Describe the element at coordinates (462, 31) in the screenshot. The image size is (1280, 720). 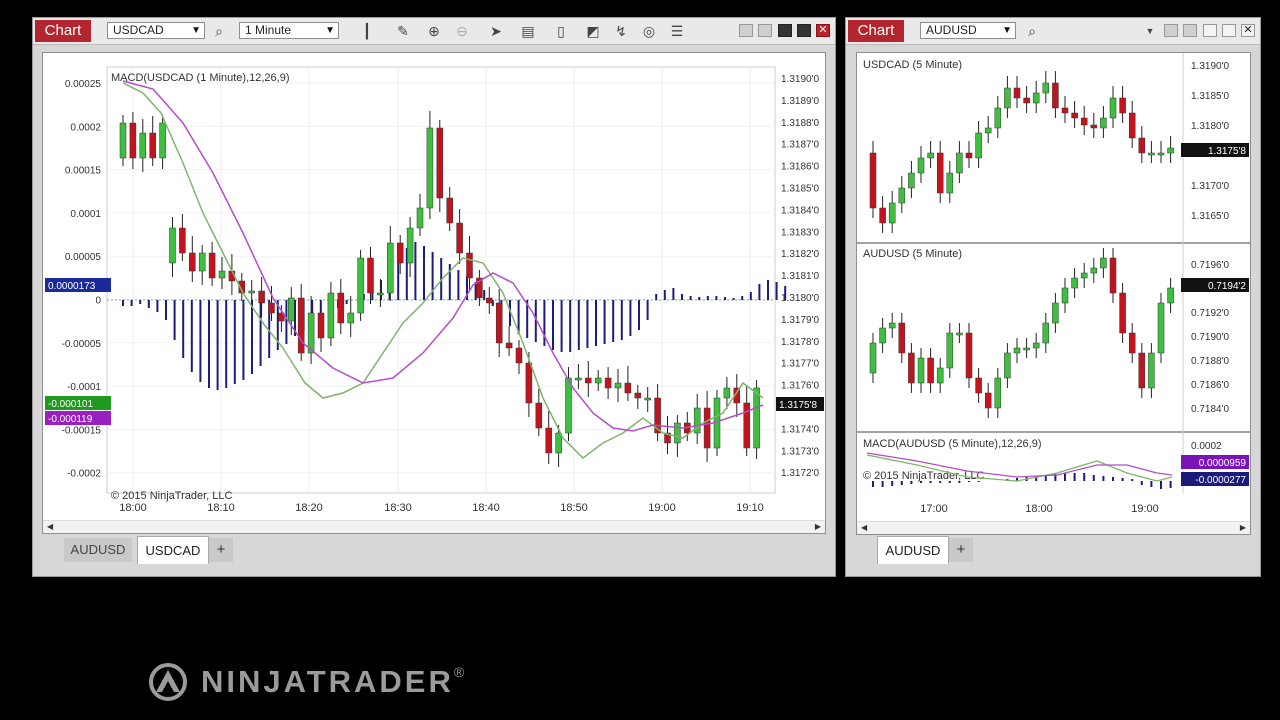
I see `zoom-out-icon: ⊖` at that location.